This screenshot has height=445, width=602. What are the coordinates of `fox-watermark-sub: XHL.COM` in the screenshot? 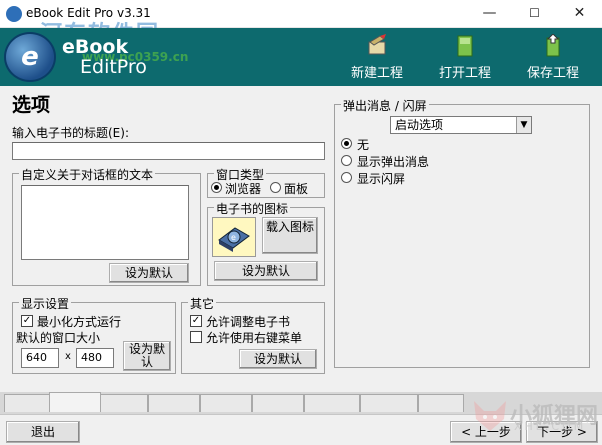 It's located at (550, 426).